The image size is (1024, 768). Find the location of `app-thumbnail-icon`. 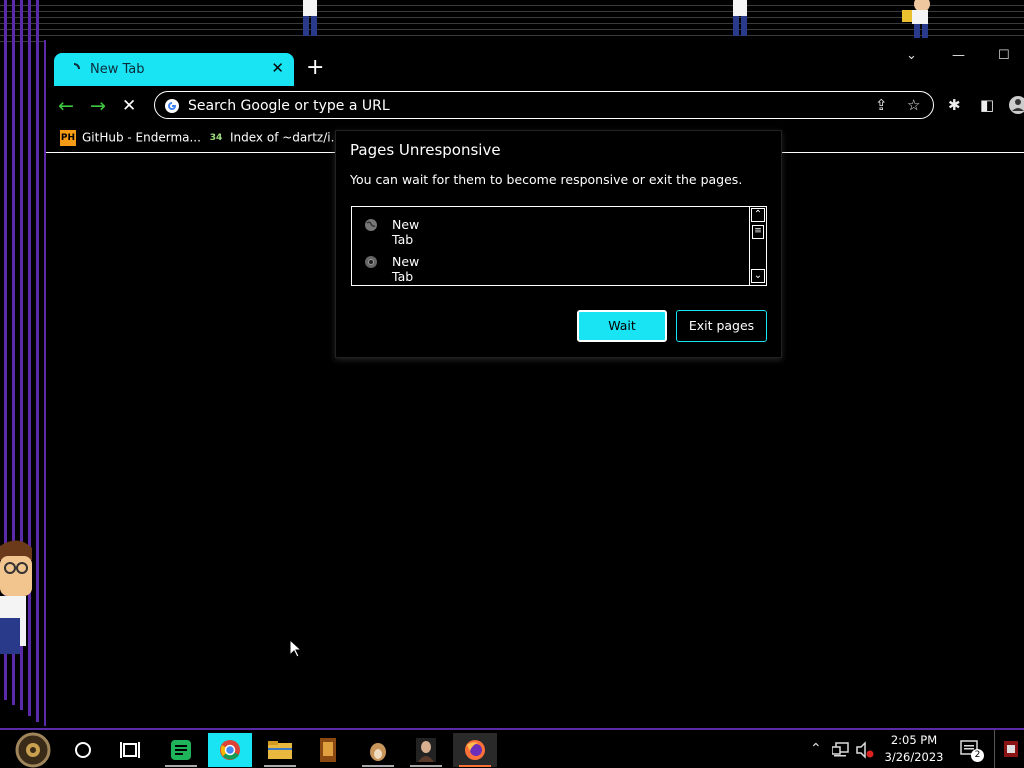

app-thumbnail-icon is located at coordinates (328, 750).